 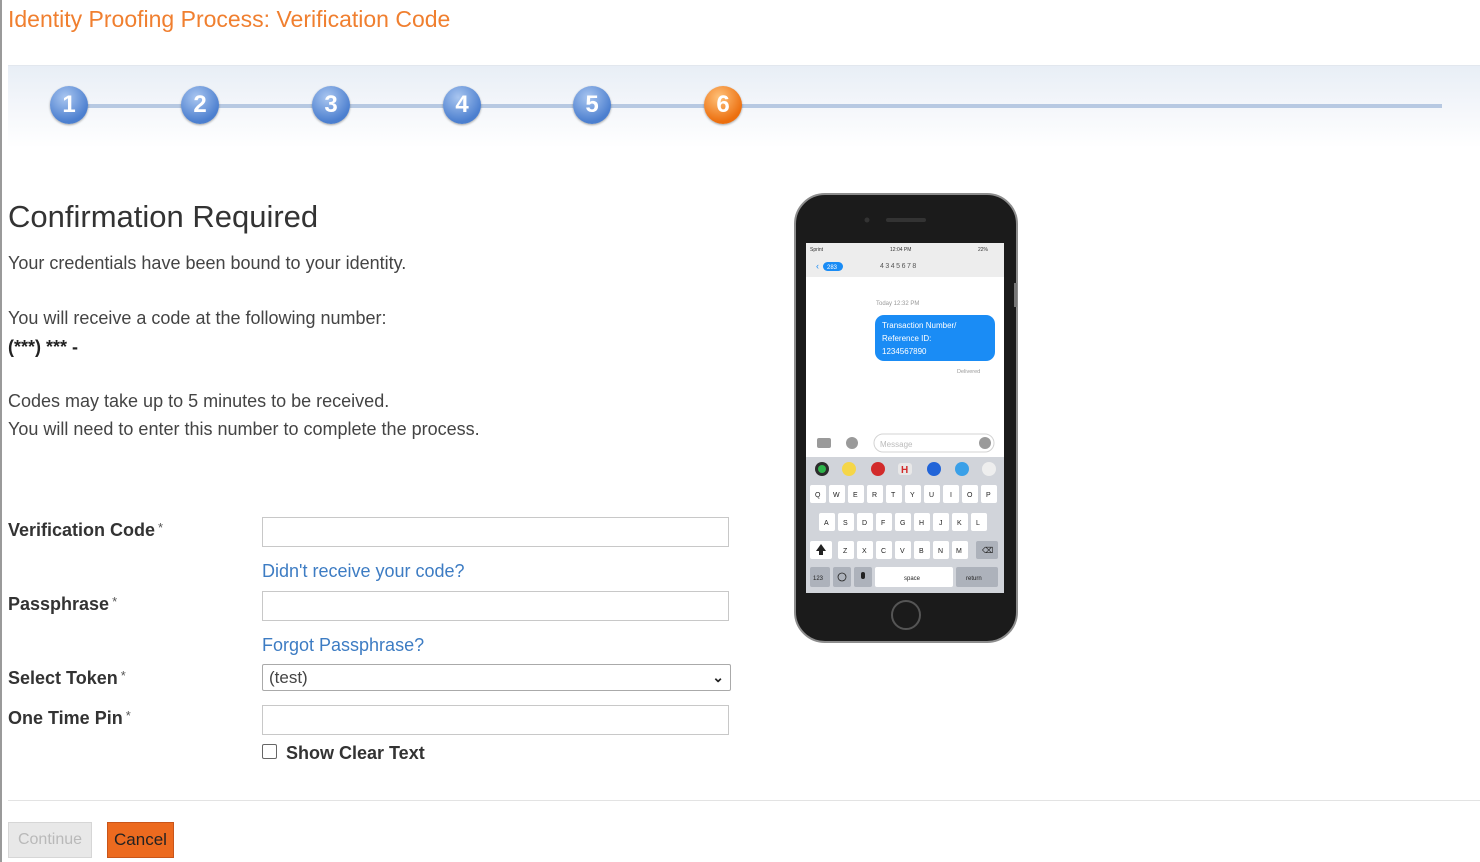 What do you see at coordinates (495, 532) in the screenshot?
I see `verification-code-input` at bounding box center [495, 532].